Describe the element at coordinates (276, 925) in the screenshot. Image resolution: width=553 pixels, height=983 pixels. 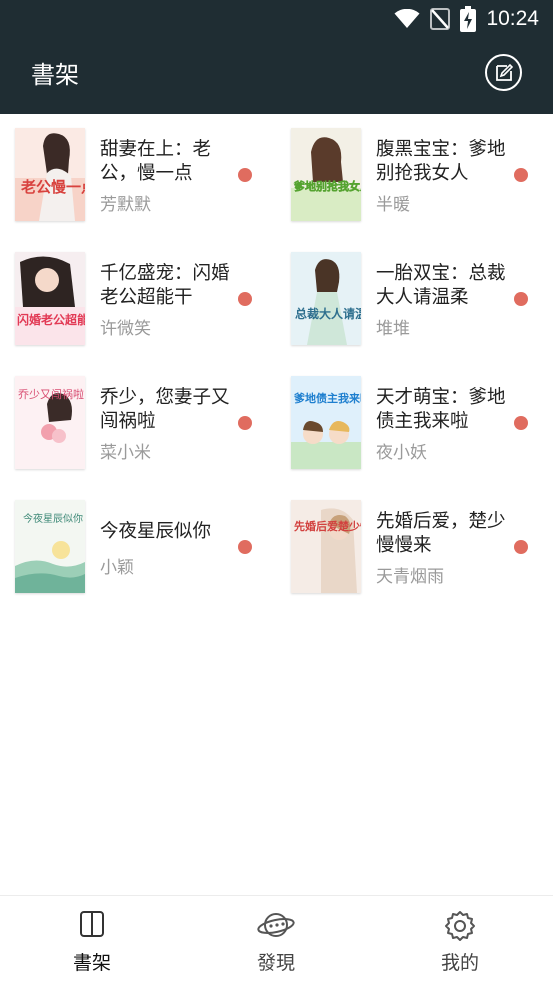
I see `planet-icon` at that location.